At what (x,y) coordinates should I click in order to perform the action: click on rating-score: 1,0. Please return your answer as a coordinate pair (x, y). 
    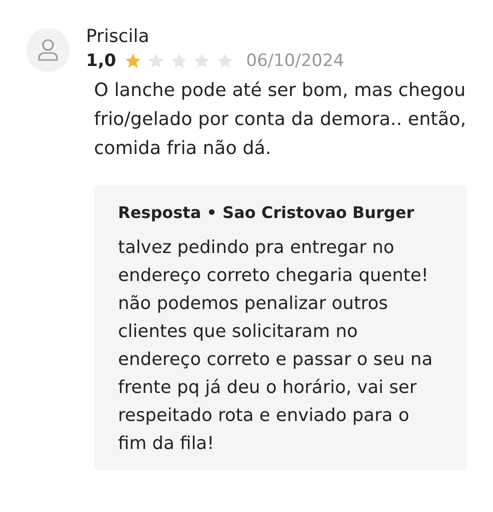
    Looking at the image, I should click on (101, 61).